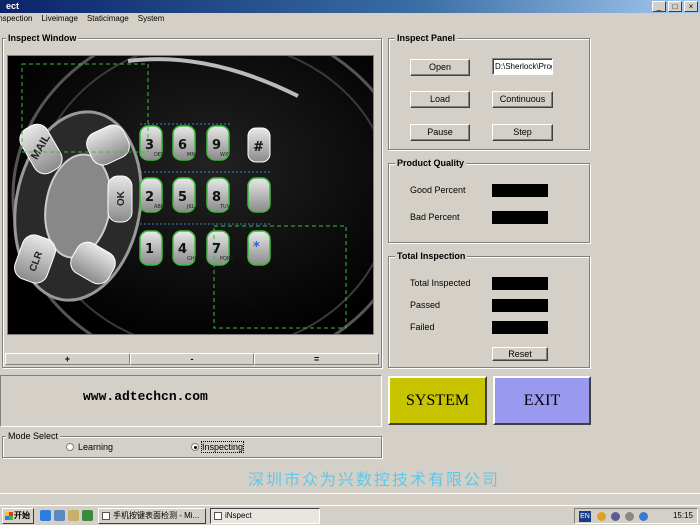 This screenshot has width=700, height=525. I want to click on bad-percent-value, so click(520, 217).